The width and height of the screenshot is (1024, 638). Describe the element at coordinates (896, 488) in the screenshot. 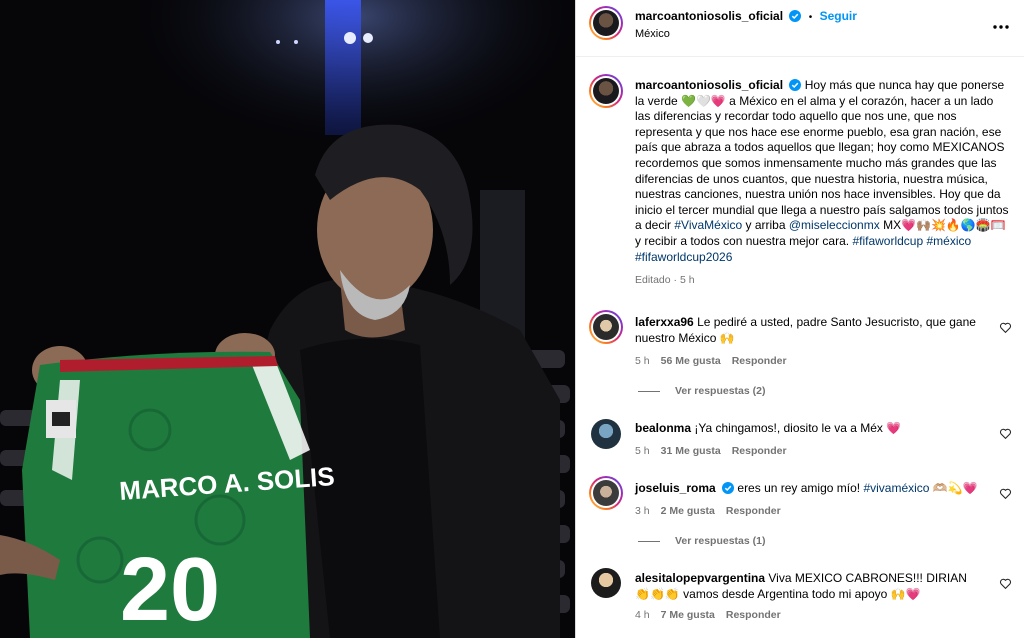

I see `comment-hashtag: #vivaméxico` at that location.